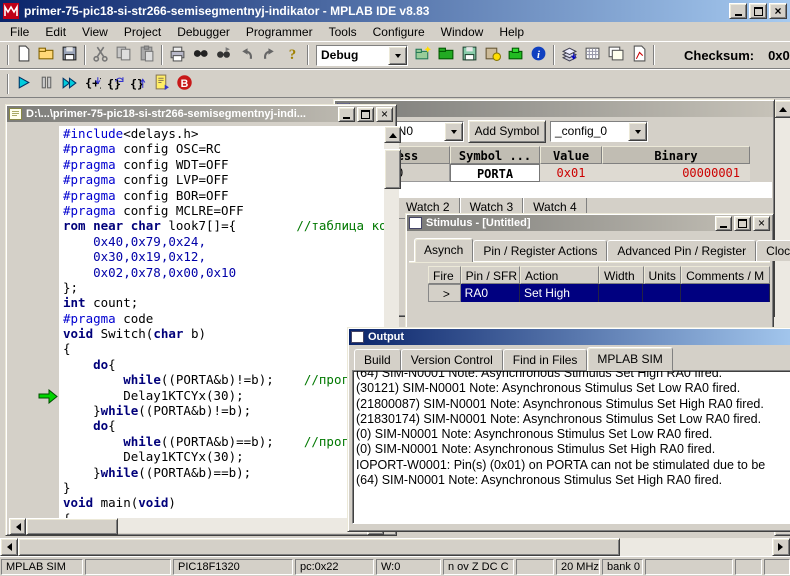  Describe the element at coordinates (615, 55) in the screenshot. I see `program-window-button` at that location.